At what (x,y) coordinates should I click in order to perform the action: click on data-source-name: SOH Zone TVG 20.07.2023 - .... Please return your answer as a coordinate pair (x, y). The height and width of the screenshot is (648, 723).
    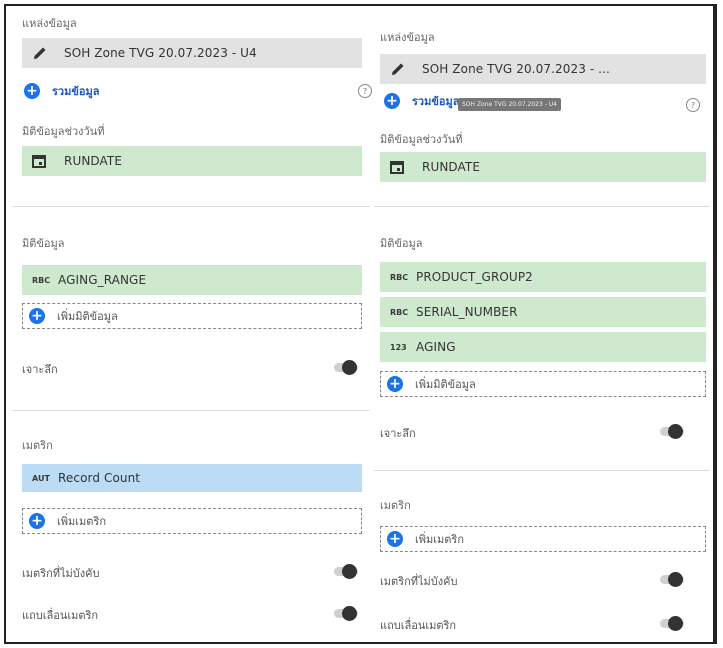
    Looking at the image, I should click on (516, 69).